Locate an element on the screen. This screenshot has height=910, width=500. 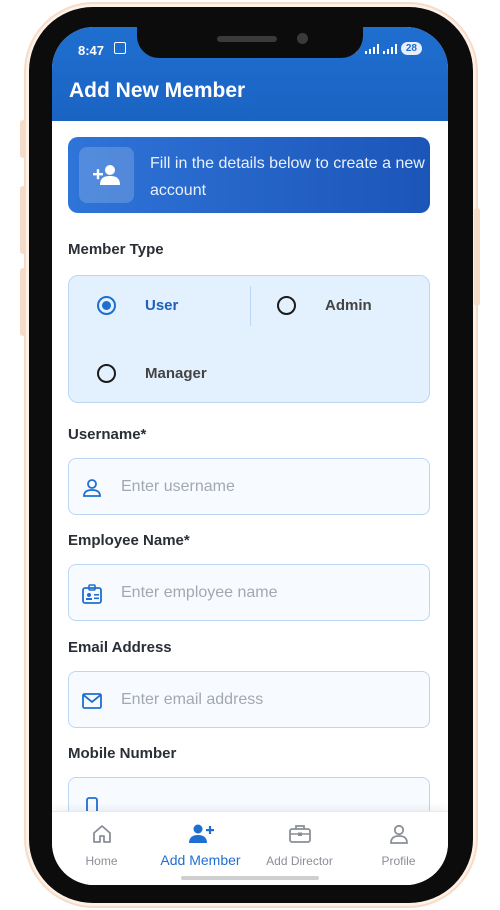
radio-admin-label: Admin is located at coordinates (348, 305).